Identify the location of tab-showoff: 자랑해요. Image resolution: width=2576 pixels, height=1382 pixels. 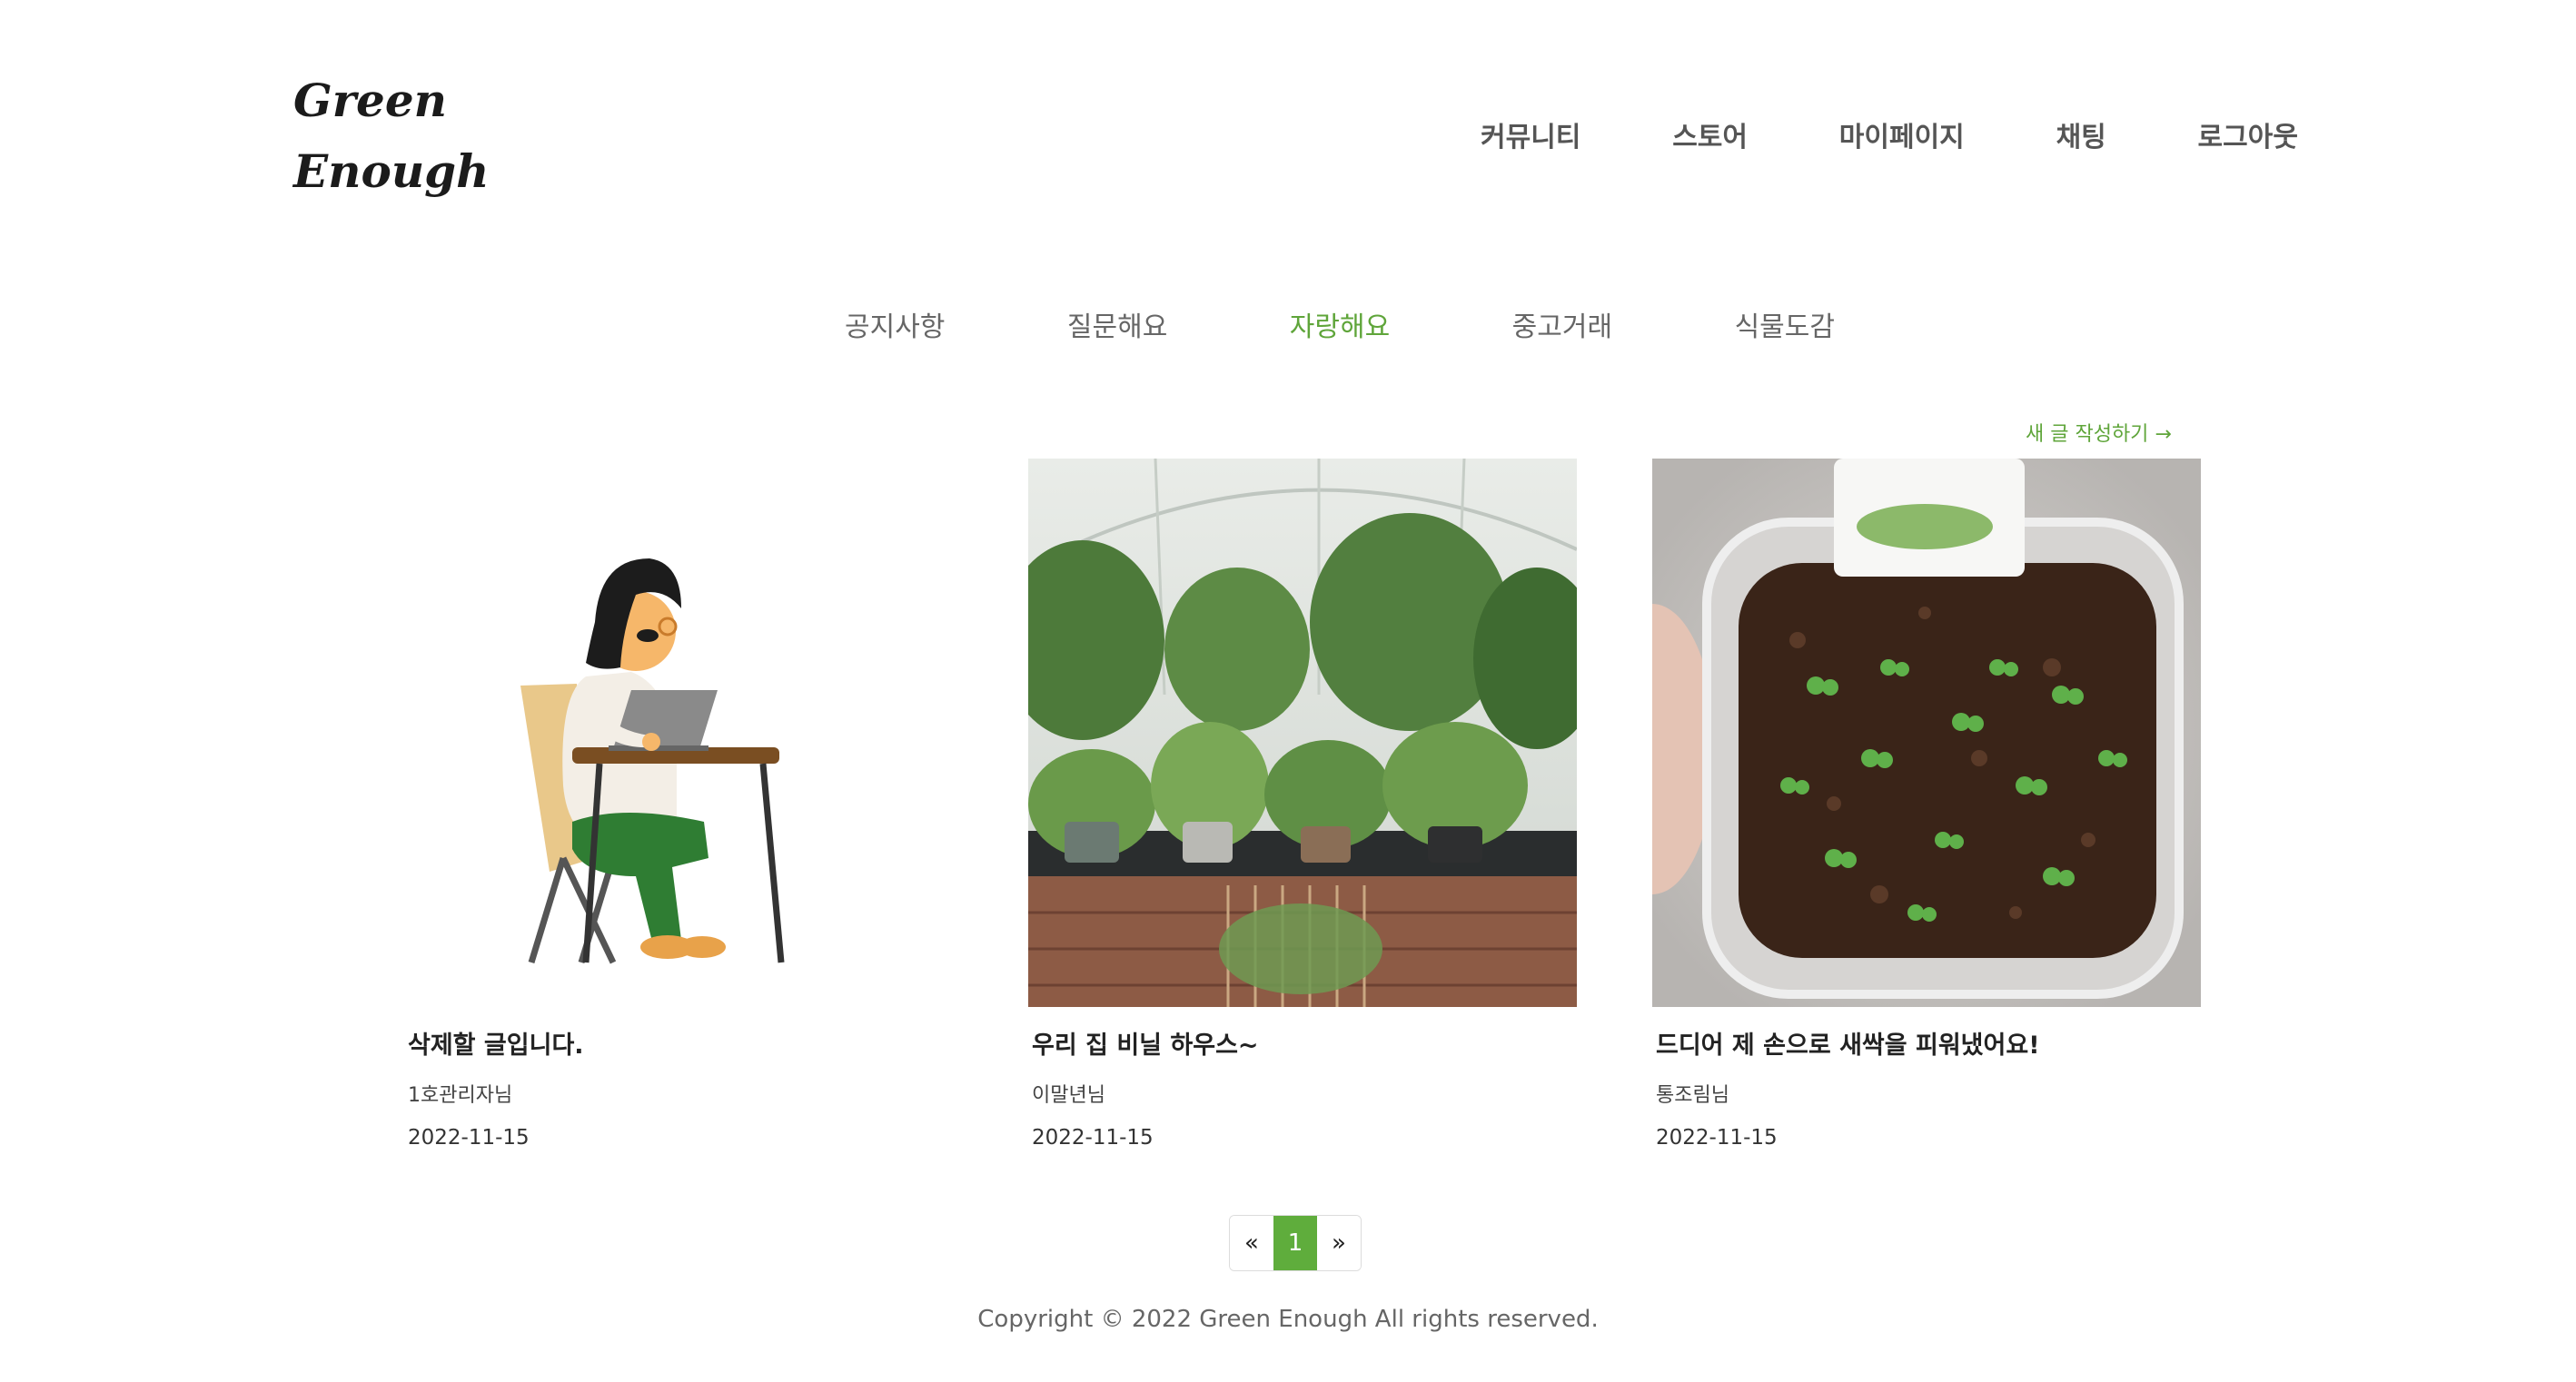
(1340, 324).